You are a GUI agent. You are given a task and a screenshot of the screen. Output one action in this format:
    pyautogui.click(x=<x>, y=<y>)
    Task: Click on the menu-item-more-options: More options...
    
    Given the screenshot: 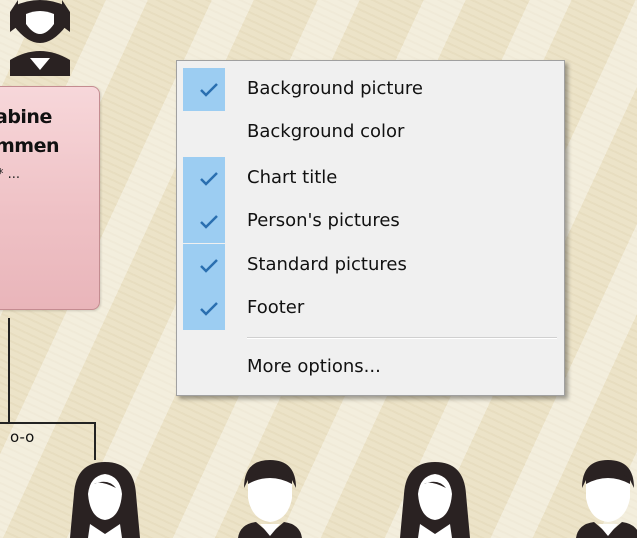 What is the action you would take?
    pyautogui.click(x=370, y=367)
    